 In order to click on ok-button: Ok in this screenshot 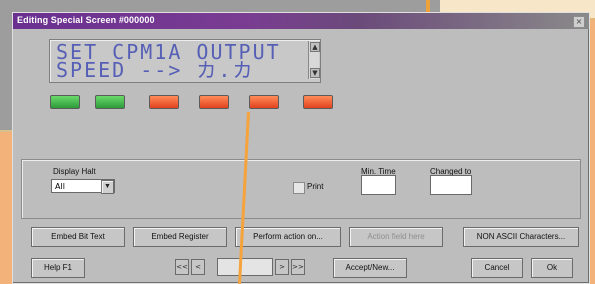, I will do `click(552, 268)`.